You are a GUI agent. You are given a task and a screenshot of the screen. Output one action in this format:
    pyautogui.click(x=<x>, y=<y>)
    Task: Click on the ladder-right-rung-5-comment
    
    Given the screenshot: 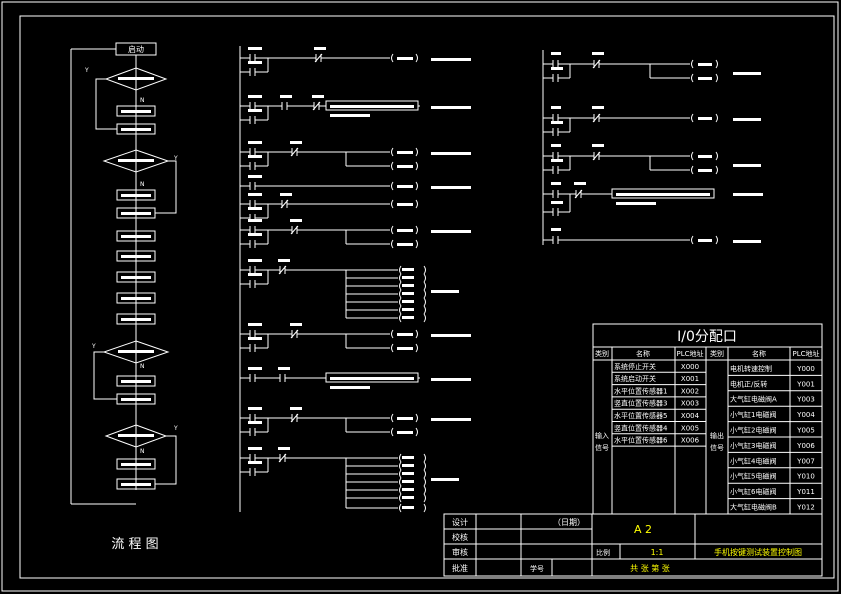 What is the action you would take?
    pyautogui.click(x=747, y=241)
    